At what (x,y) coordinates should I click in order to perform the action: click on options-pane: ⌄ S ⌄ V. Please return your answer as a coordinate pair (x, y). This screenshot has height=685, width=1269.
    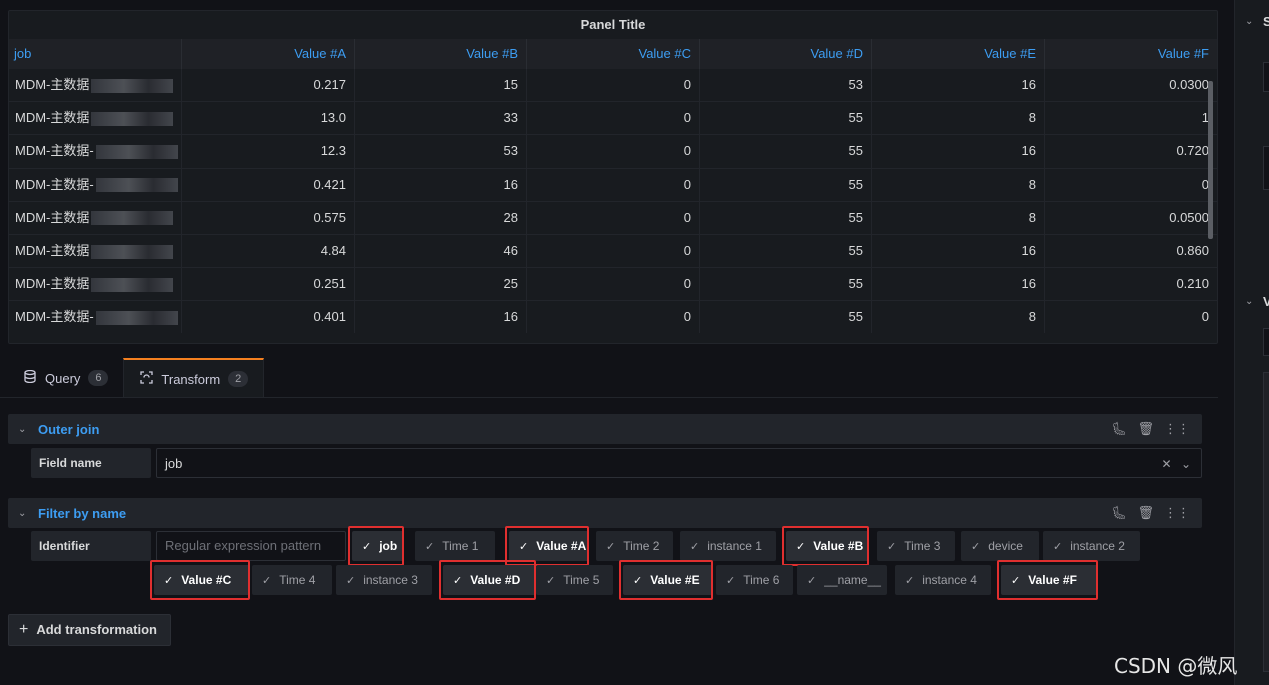
    Looking at the image, I should click on (1251, 342).